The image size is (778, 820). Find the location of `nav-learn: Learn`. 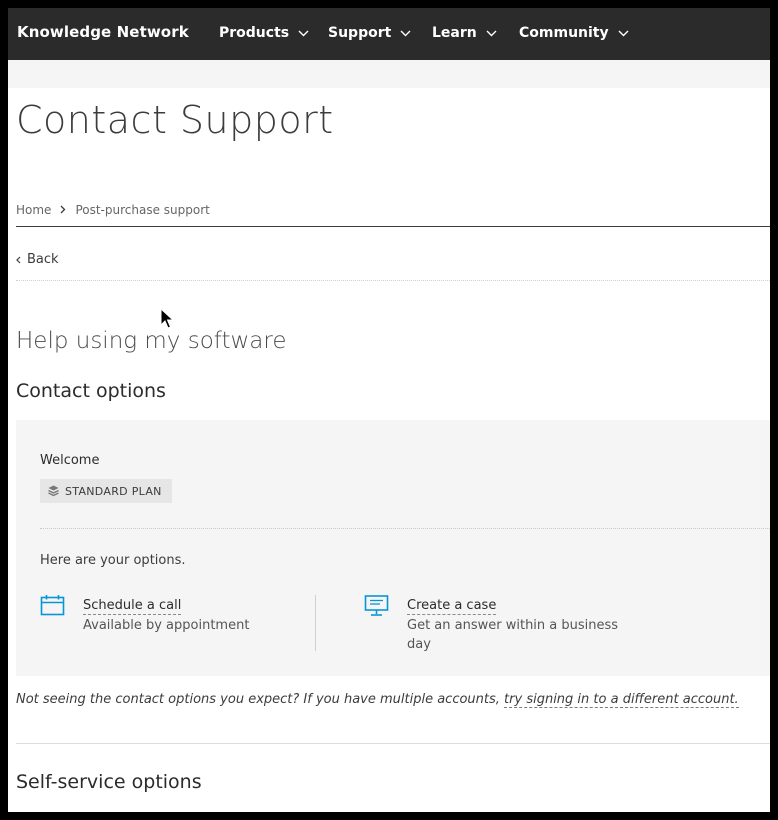

nav-learn: Learn is located at coordinates (464, 33).